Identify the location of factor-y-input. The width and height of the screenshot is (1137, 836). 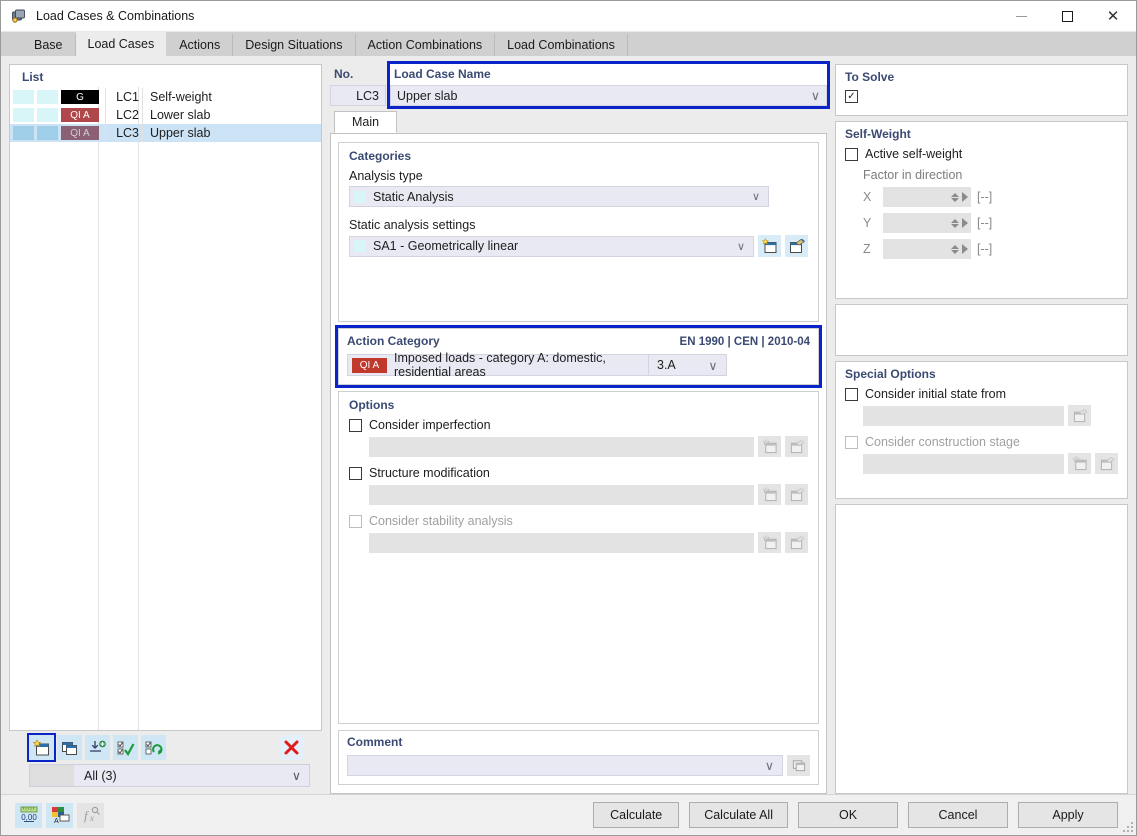
(927, 223).